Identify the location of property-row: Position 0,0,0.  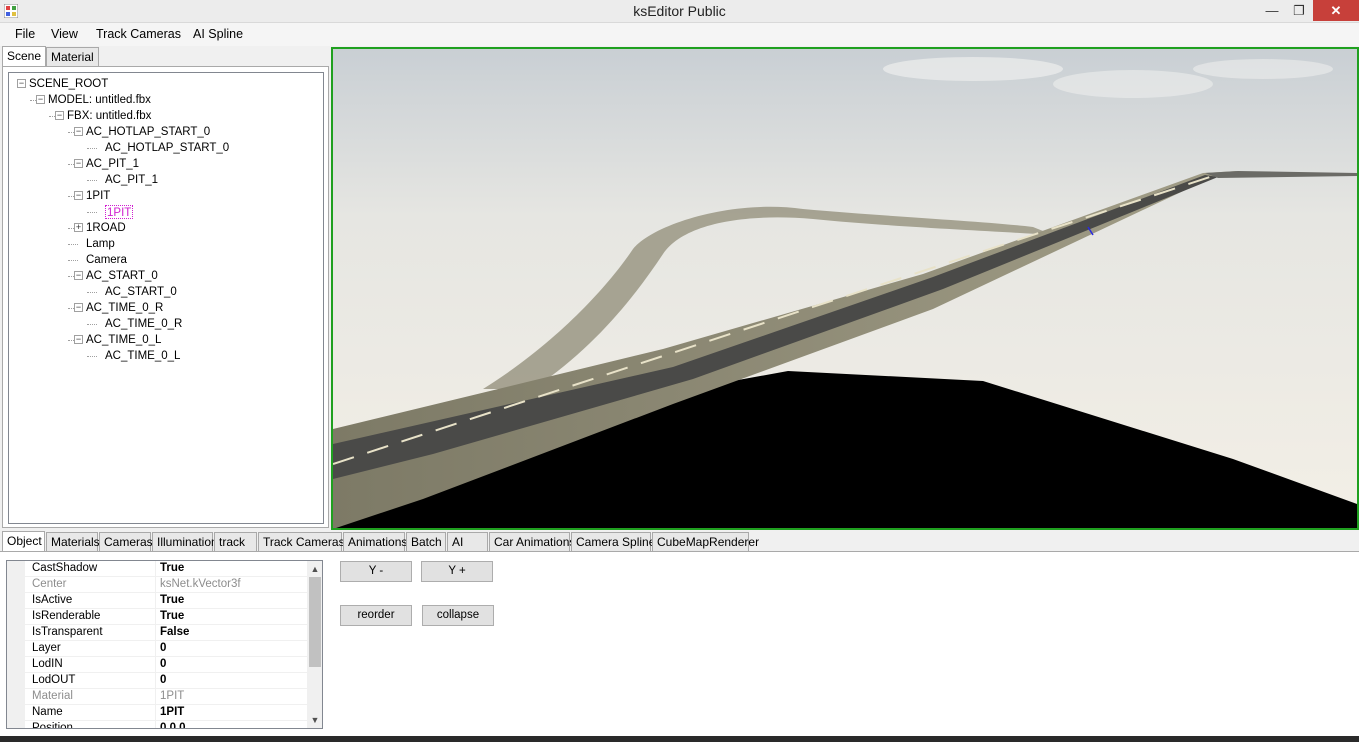
(157, 724).